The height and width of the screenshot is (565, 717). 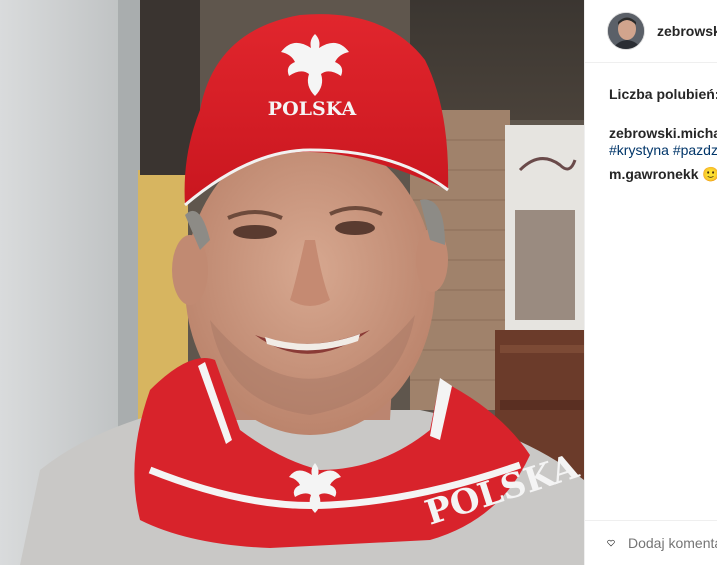 What do you see at coordinates (687, 31) in the screenshot?
I see `post-username: zebrowski.michal` at bounding box center [687, 31].